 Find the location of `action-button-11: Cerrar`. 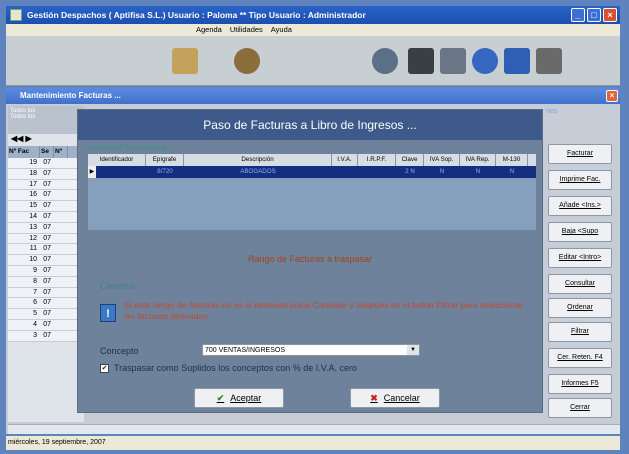

action-button-11: Cerrar is located at coordinates (580, 408).